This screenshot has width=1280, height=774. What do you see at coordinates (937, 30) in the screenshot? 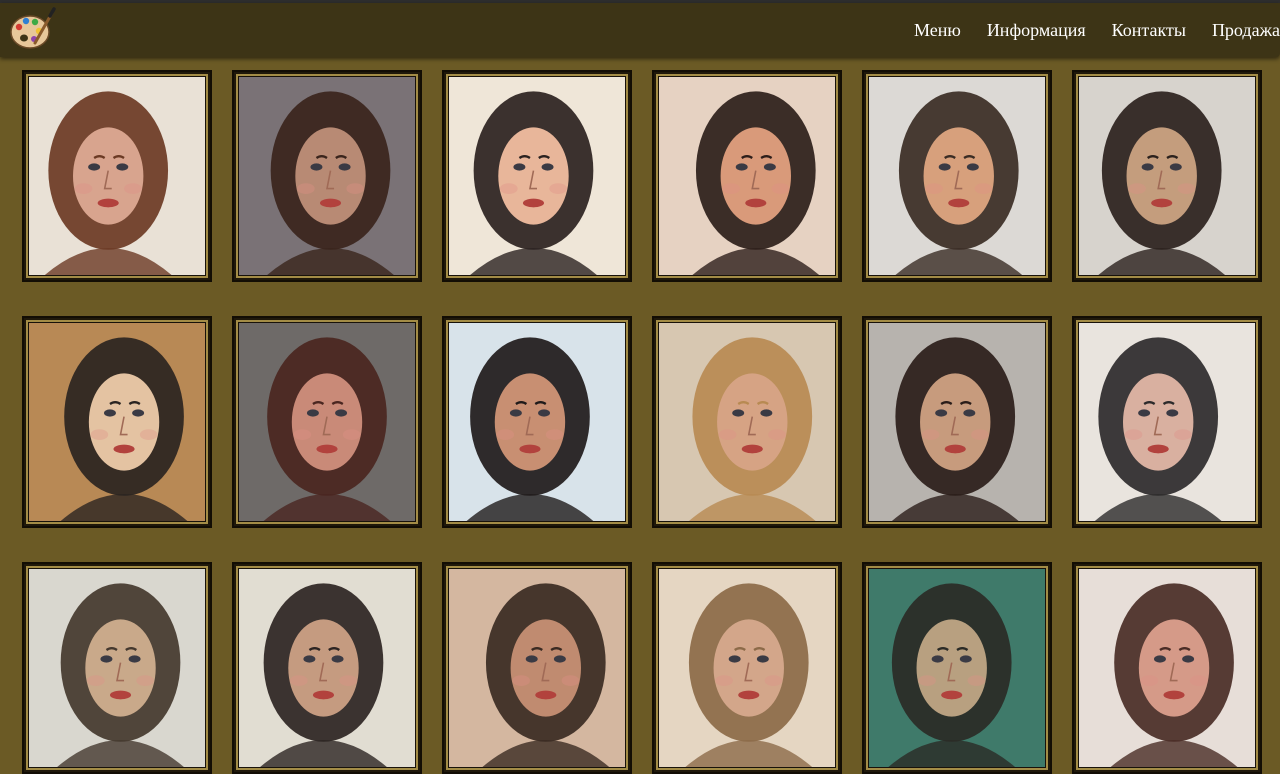
I see `nav-link-menu: Меню` at bounding box center [937, 30].